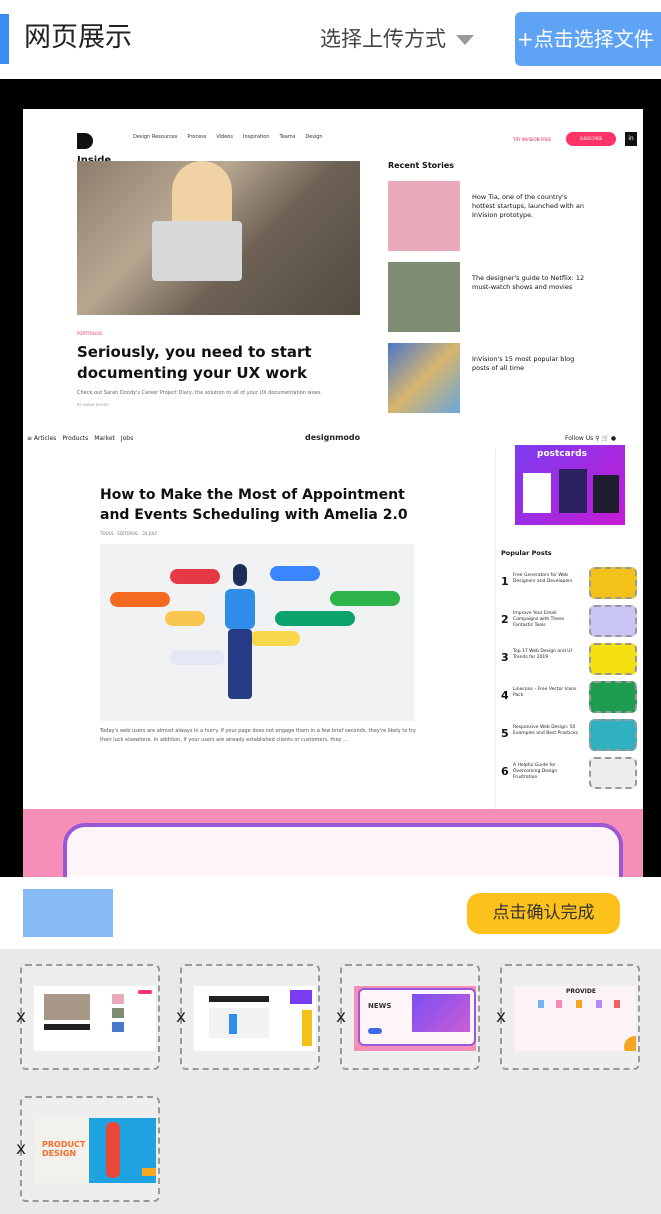 This screenshot has width=661, height=1214. I want to click on nav-item: Market, so click(104, 438).